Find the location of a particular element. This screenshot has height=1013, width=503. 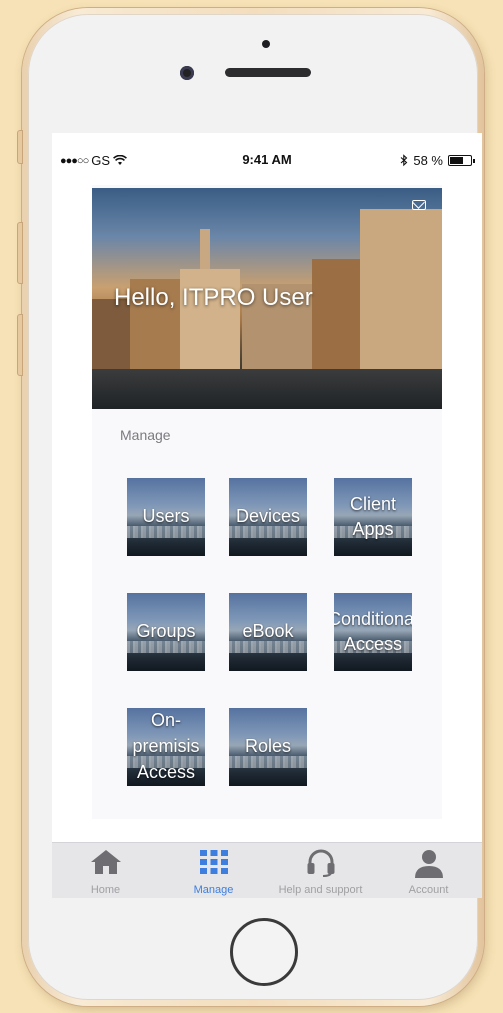

tab-manage: Manage is located at coordinates (213, 870).